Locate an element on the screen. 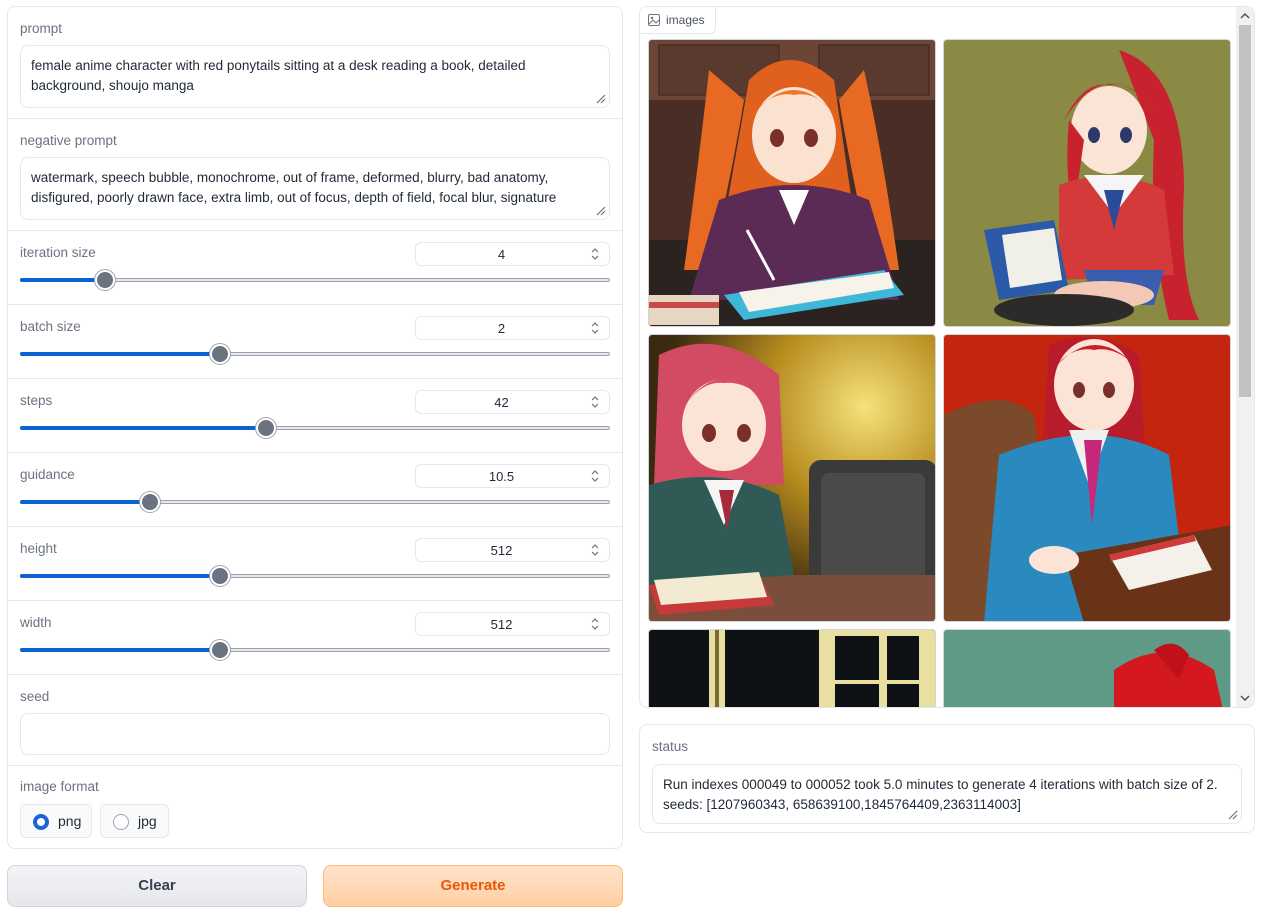  slider-block-guidance: guidance 10.5 is located at coordinates (315, 490).